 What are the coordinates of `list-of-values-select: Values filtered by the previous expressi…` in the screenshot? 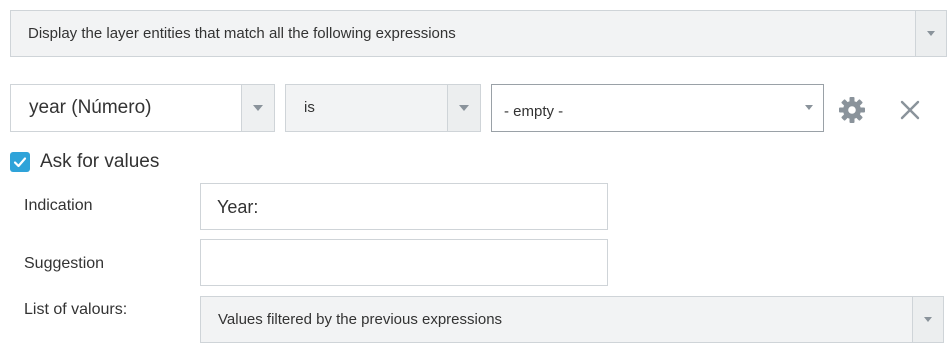 It's located at (572, 319).